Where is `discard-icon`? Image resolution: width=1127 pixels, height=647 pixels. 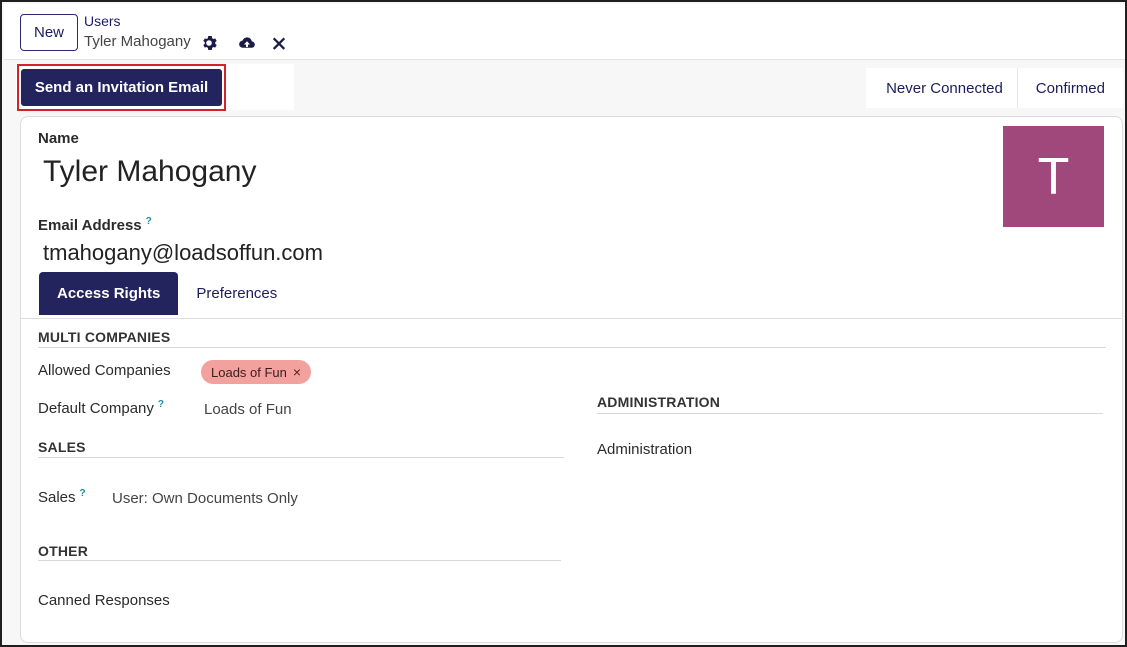 discard-icon is located at coordinates (279, 43).